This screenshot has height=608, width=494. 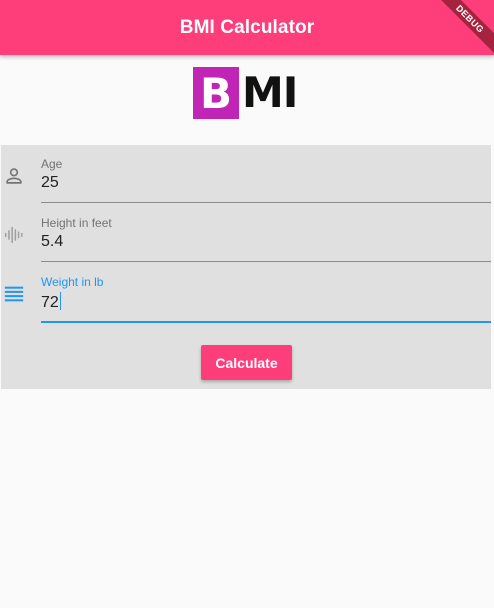 I want to click on app-bar: BMI Calculator, so click(x=247, y=27).